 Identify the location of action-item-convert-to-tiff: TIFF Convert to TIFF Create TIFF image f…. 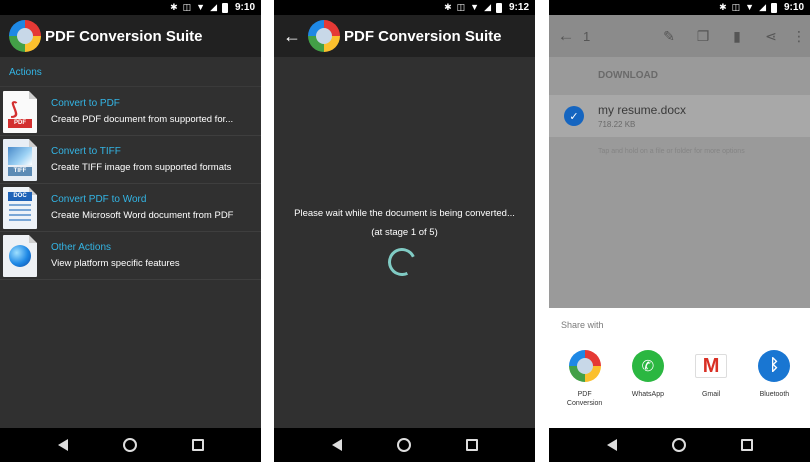
(130, 160).